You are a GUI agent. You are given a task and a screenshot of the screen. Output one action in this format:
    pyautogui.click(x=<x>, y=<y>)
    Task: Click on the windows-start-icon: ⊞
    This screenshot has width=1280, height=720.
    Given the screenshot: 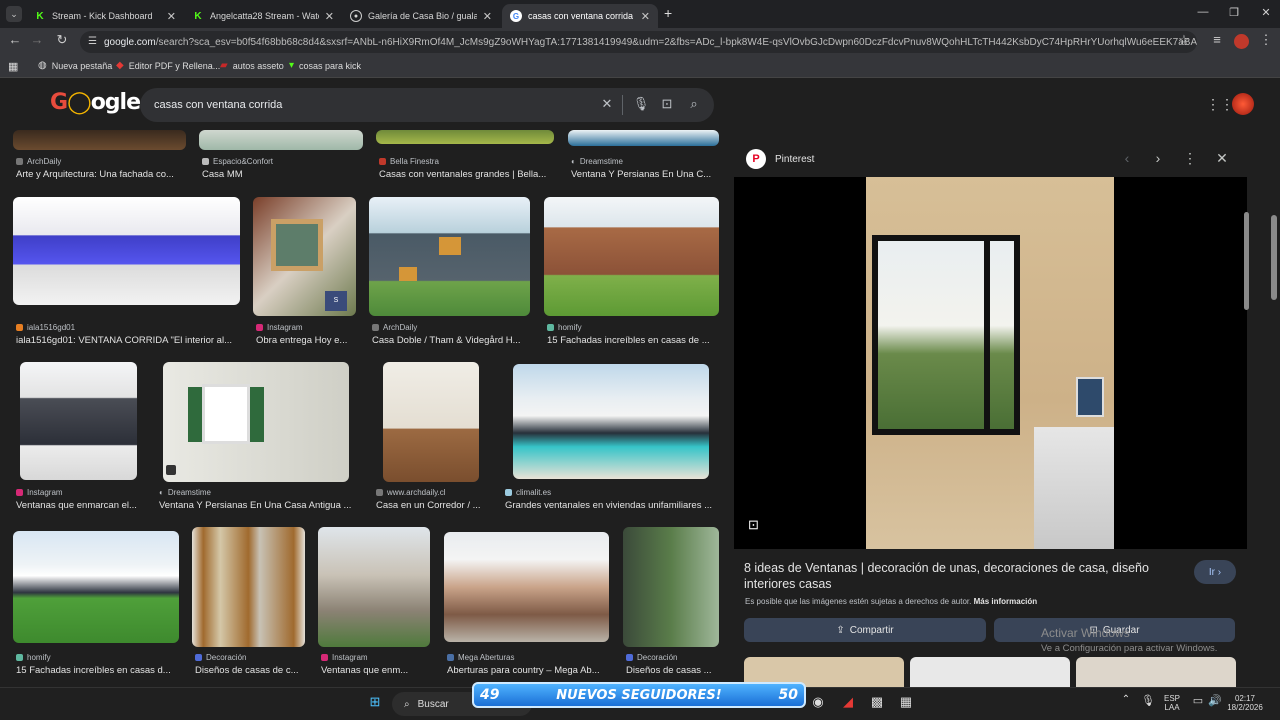 What is the action you would take?
    pyautogui.click(x=375, y=702)
    